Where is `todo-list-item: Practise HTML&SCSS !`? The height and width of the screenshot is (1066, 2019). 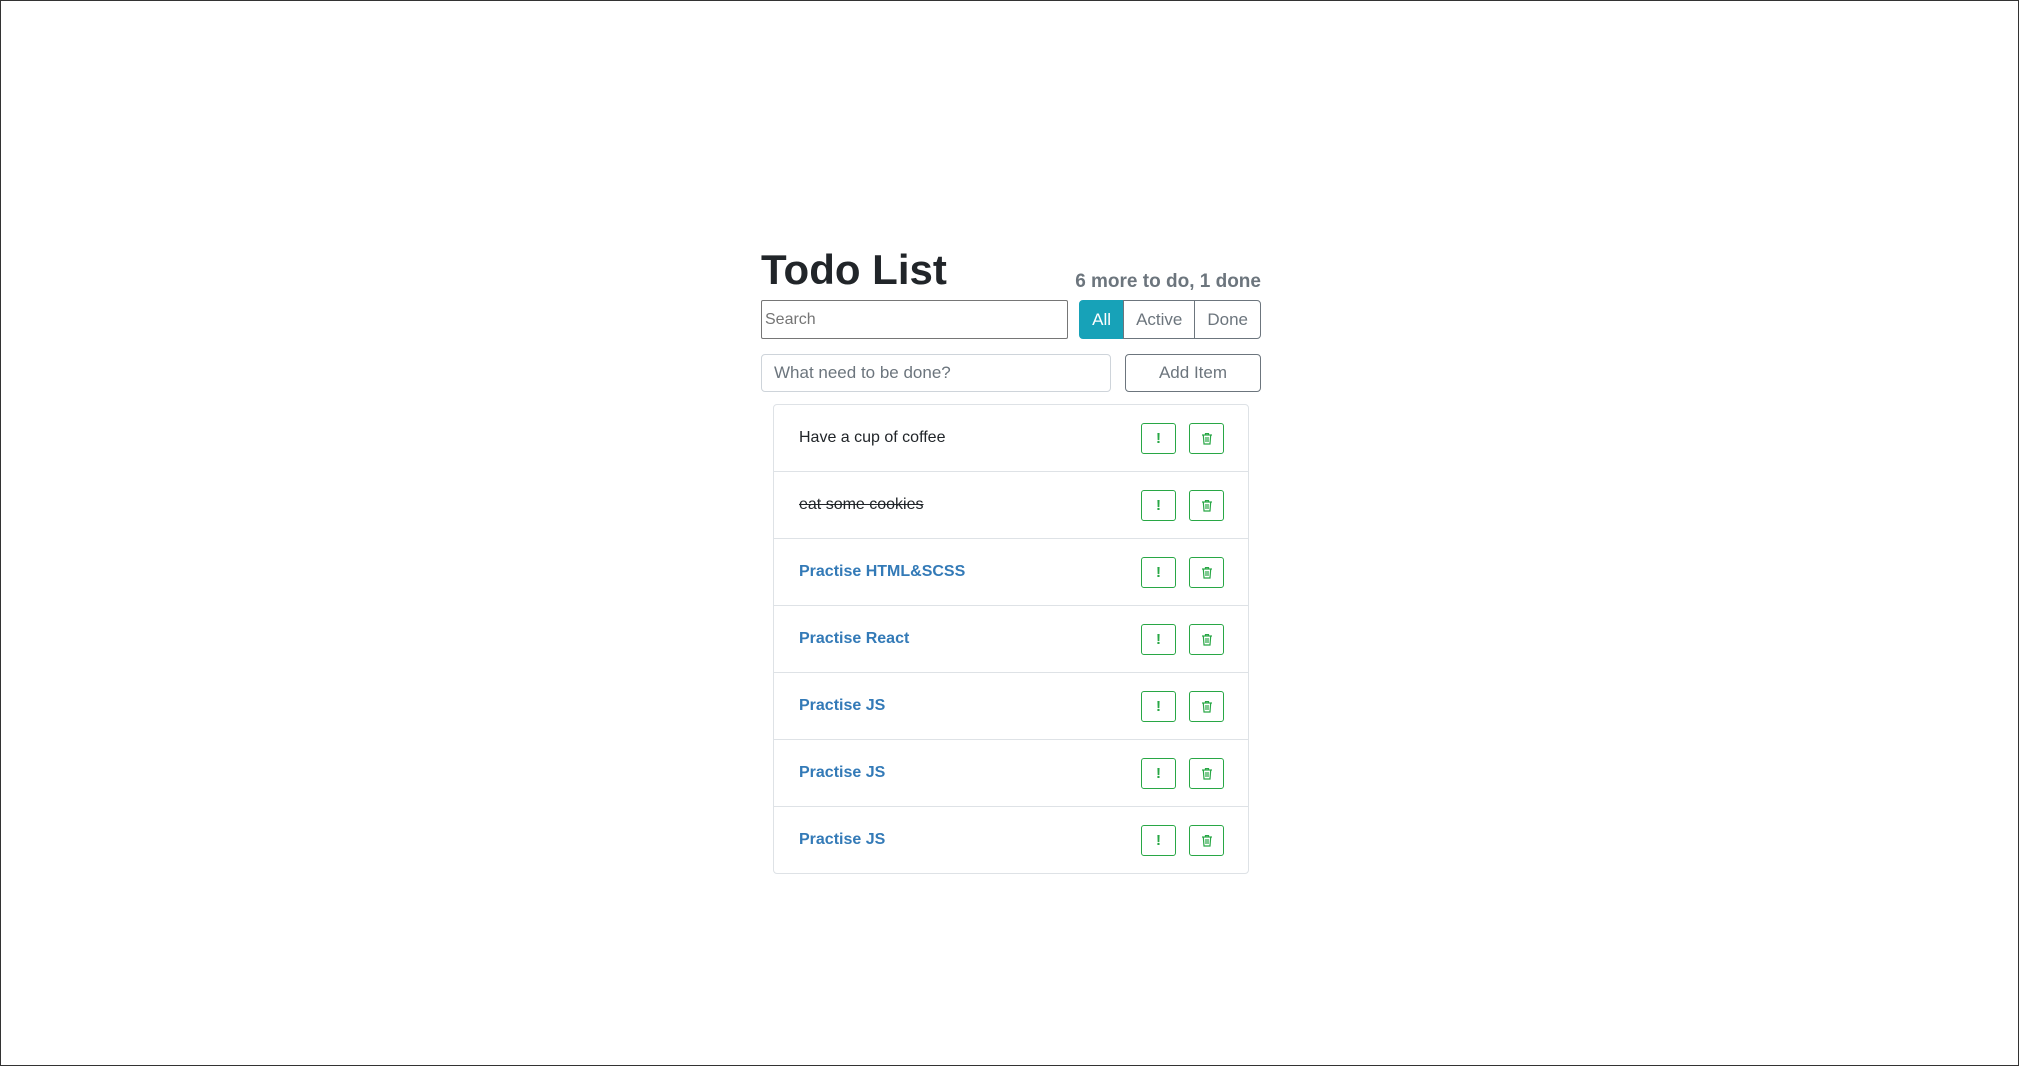 todo-list-item: Practise HTML&SCSS ! is located at coordinates (1011, 572).